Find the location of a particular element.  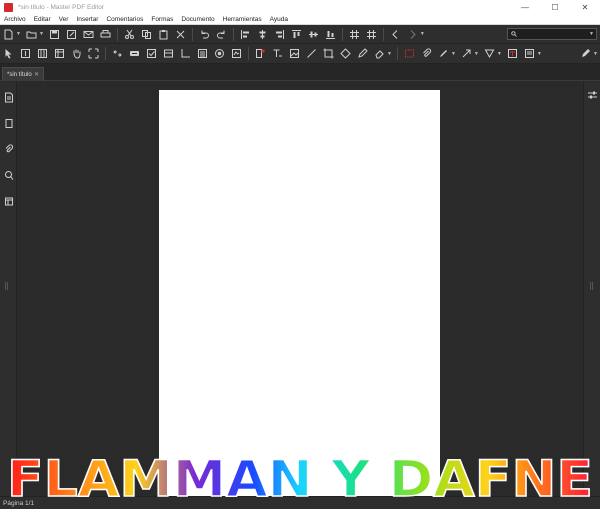

redaction-icon is located at coordinates (409, 53).